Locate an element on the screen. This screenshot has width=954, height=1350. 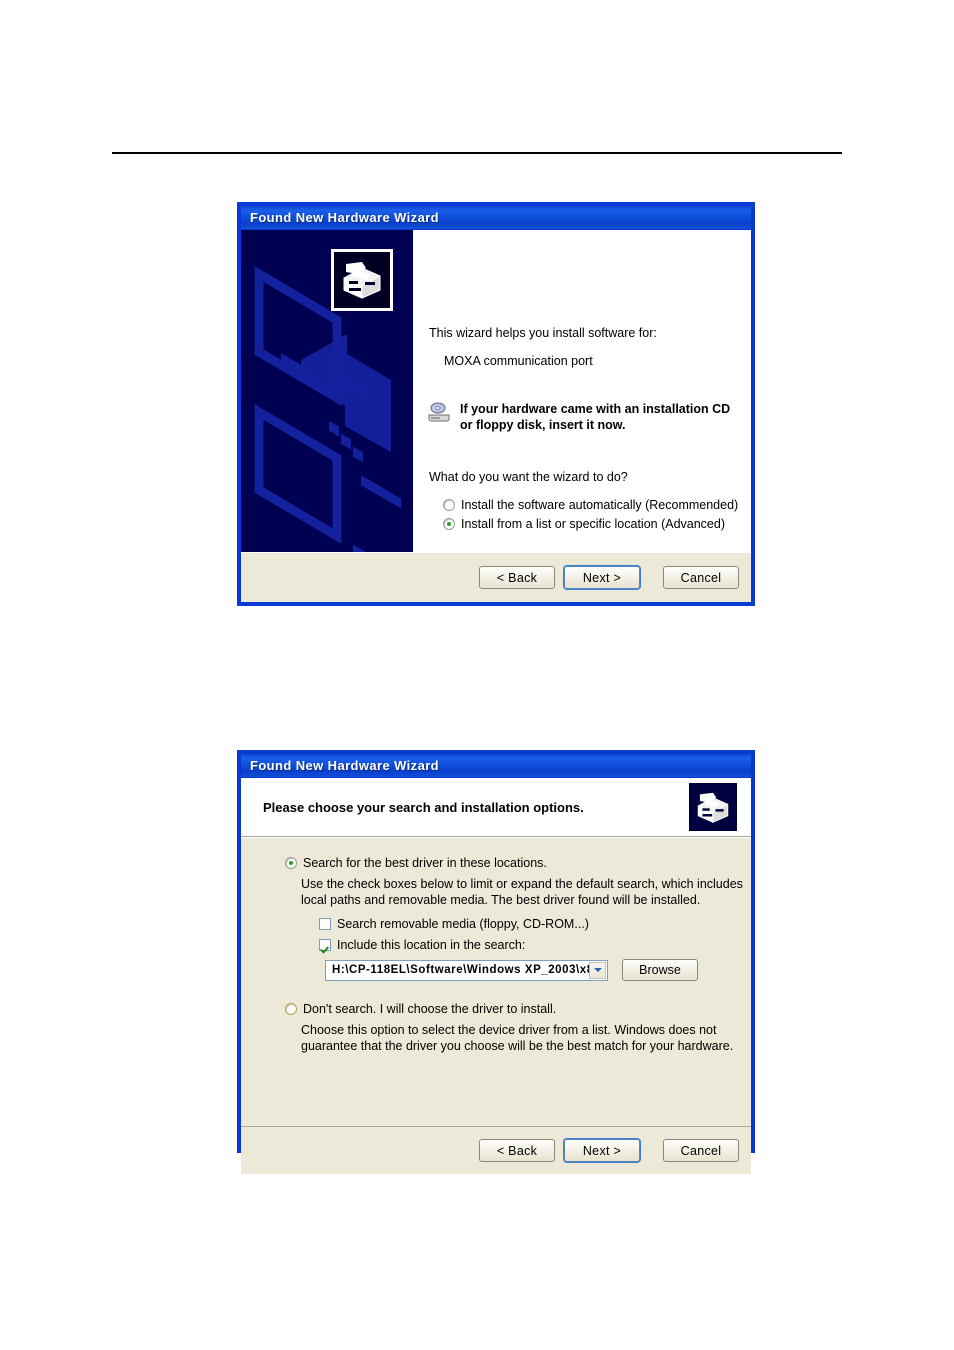
radio-install-automatically-icon is located at coordinates (449, 504).